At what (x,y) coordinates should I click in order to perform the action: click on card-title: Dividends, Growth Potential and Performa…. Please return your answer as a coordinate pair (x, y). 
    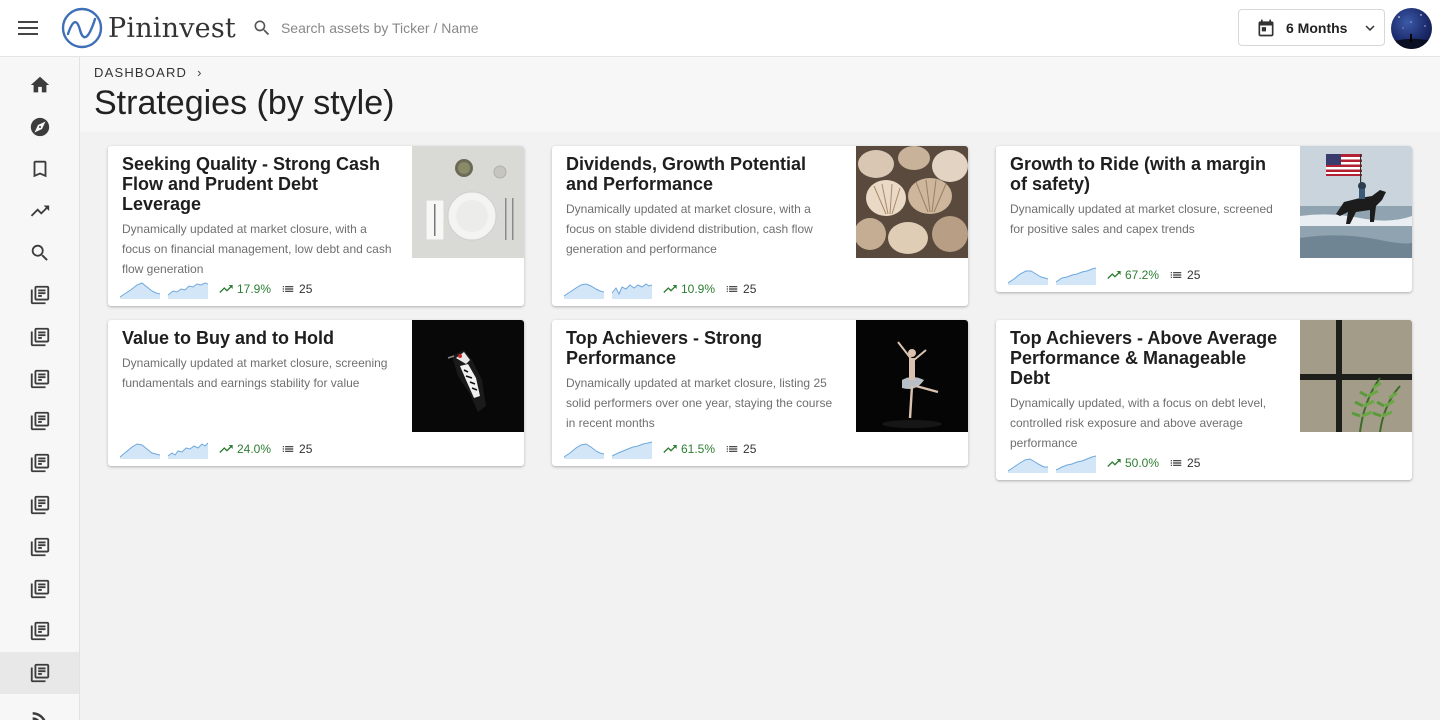
    Looking at the image, I should click on (686, 174).